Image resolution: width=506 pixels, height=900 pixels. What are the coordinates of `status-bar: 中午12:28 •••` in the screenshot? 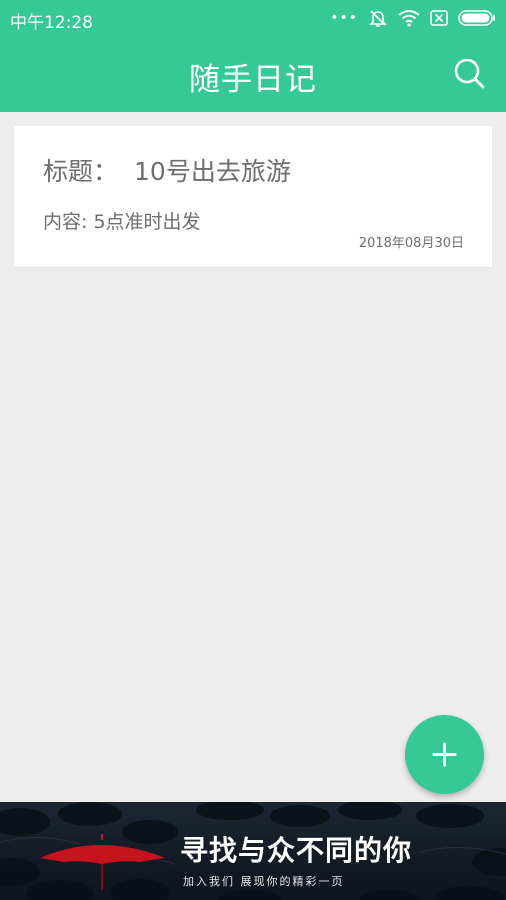 It's located at (253, 18).